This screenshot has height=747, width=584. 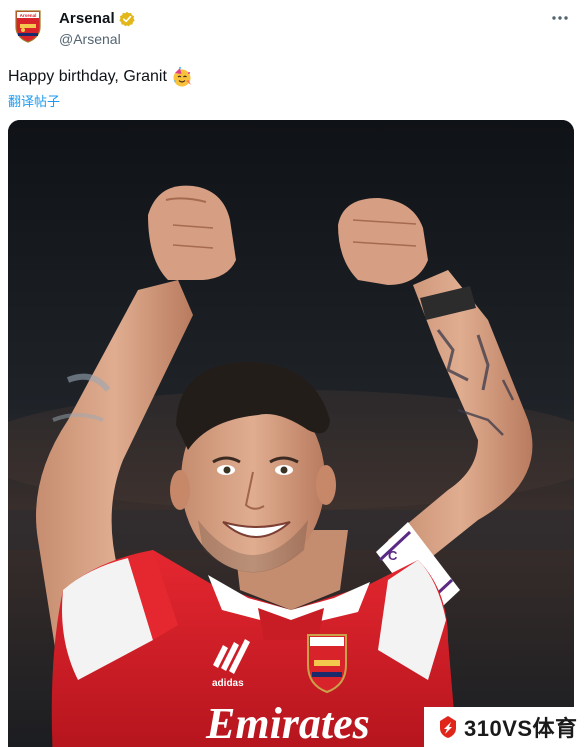 What do you see at coordinates (448, 727) in the screenshot?
I see `watermark-logo-icon` at bounding box center [448, 727].